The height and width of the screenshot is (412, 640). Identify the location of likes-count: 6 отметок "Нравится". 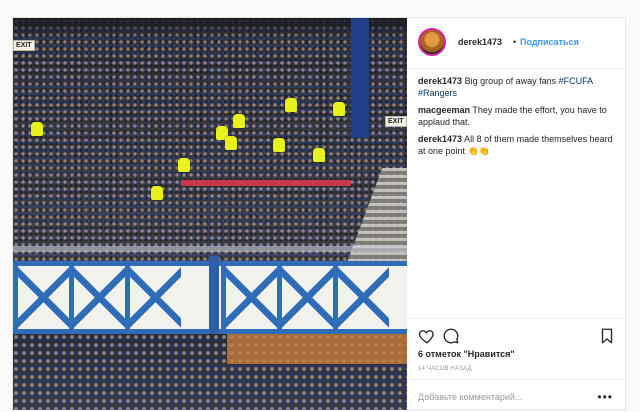
(466, 354).